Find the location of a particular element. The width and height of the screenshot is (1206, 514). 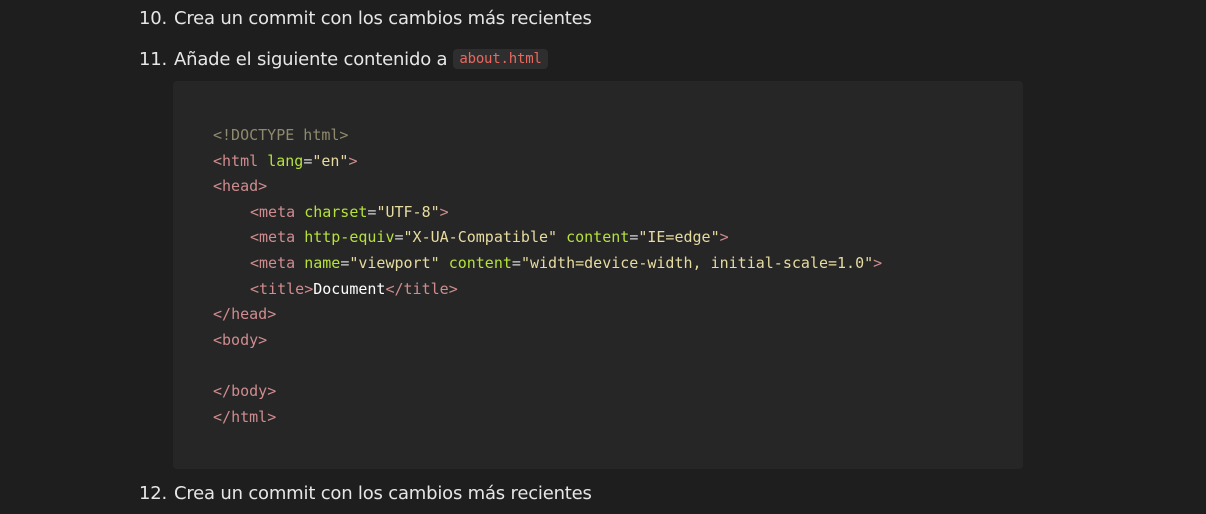

code-line-title: <title>Document</title> is located at coordinates (354, 288).